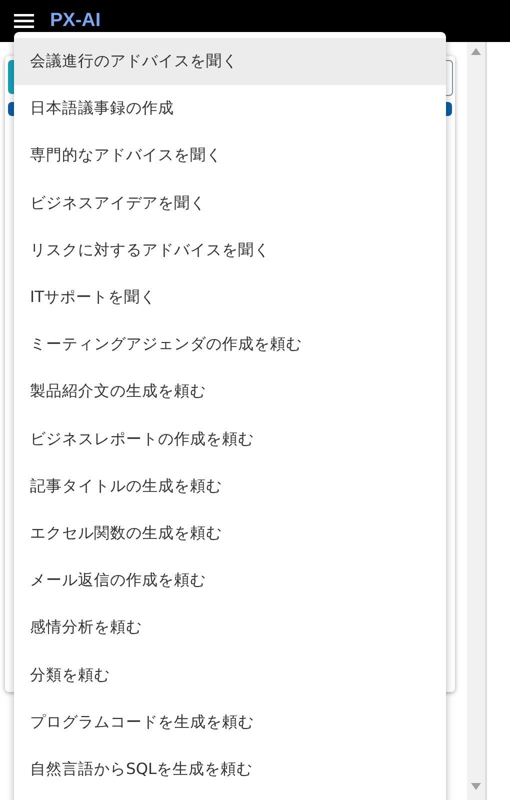 This screenshot has height=800, width=510. What do you see at coordinates (230, 344) in the screenshot?
I see `menu-item: ミーティングアジェンダの作成を頼む` at bounding box center [230, 344].